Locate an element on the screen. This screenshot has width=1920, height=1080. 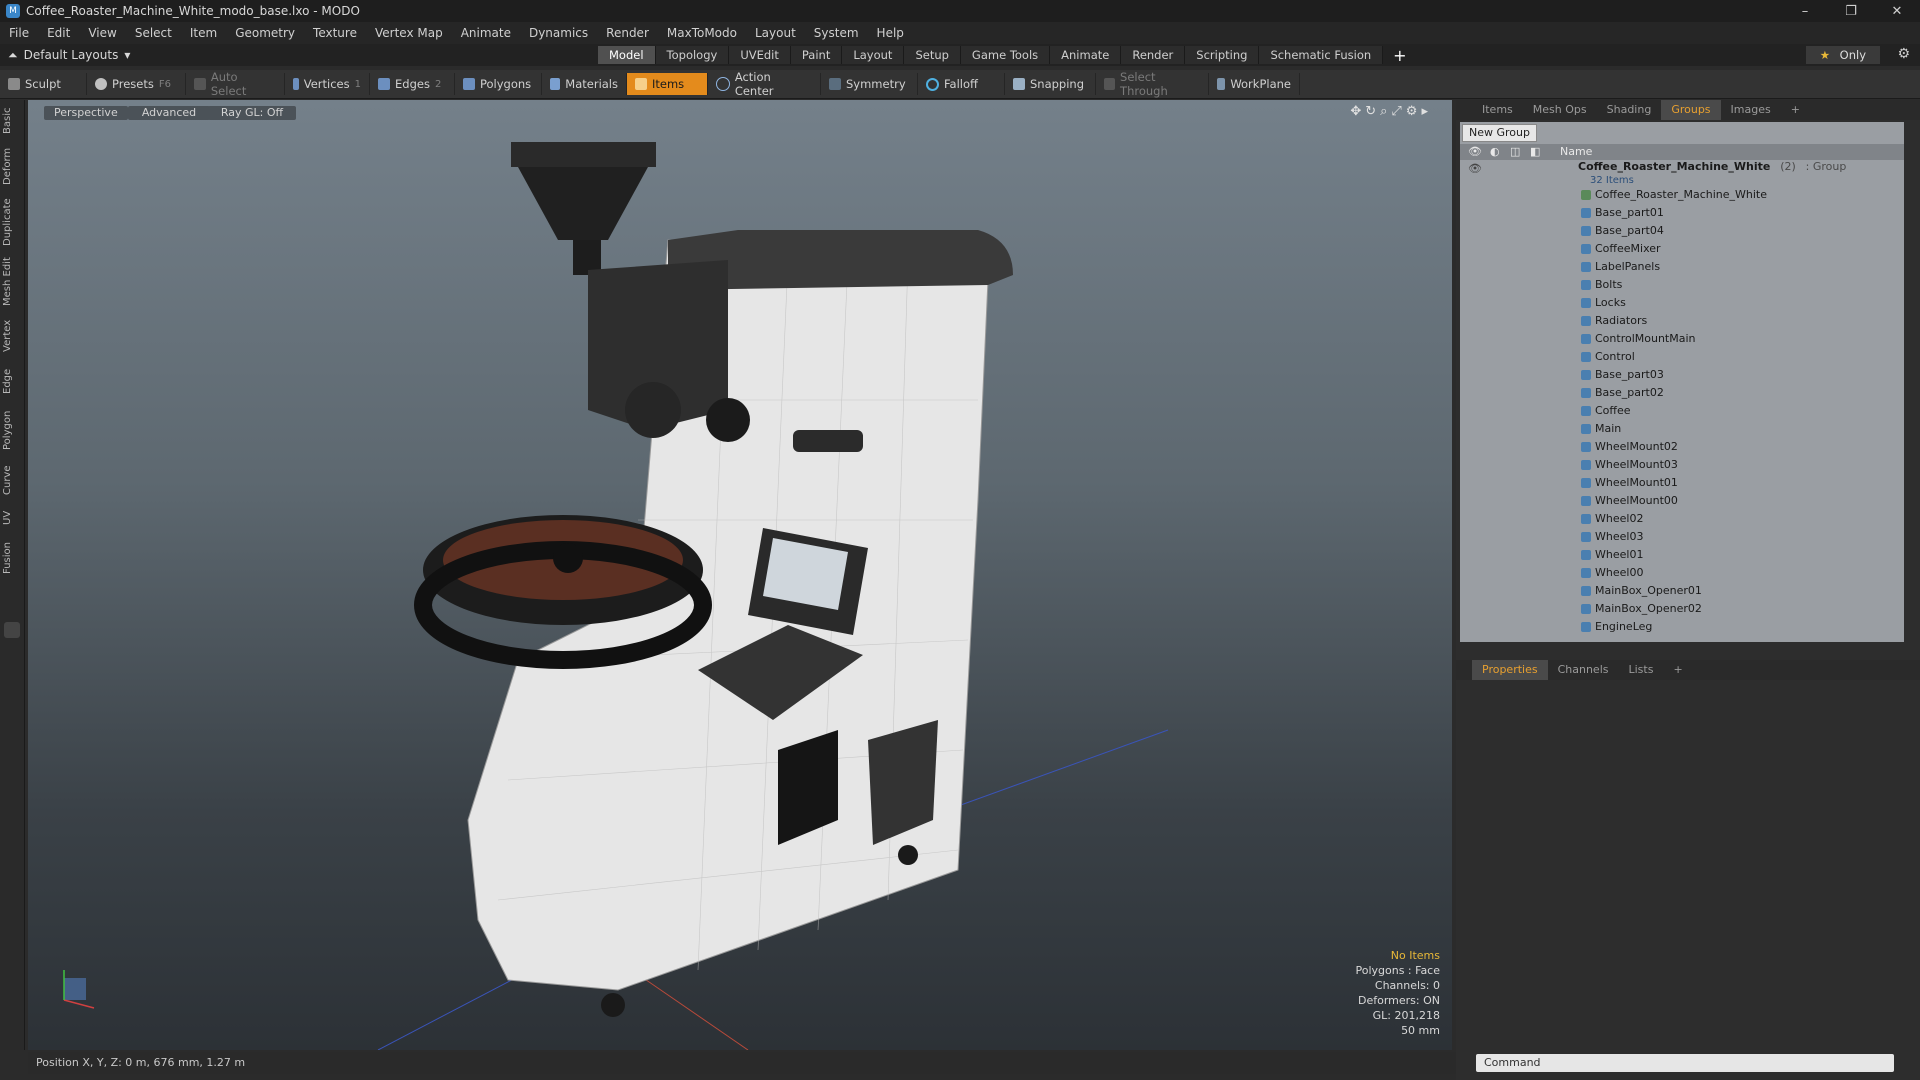
list-item: ControlMountMain is located at coordinates (1682, 339).